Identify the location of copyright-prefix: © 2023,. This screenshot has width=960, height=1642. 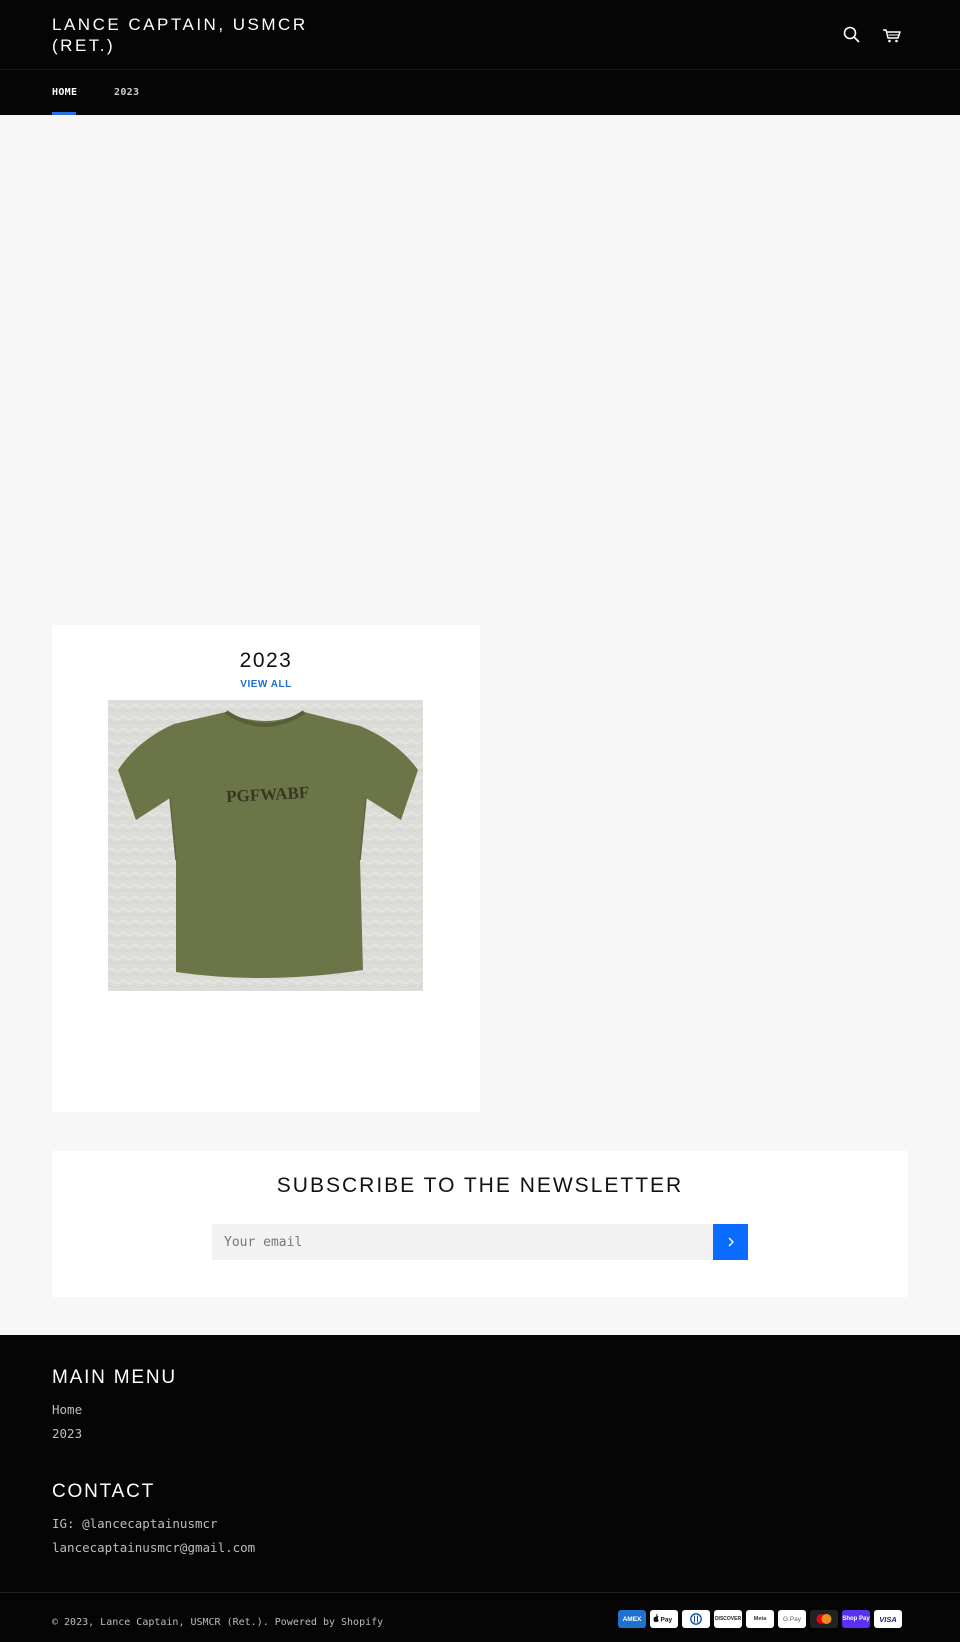
(76, 1622).